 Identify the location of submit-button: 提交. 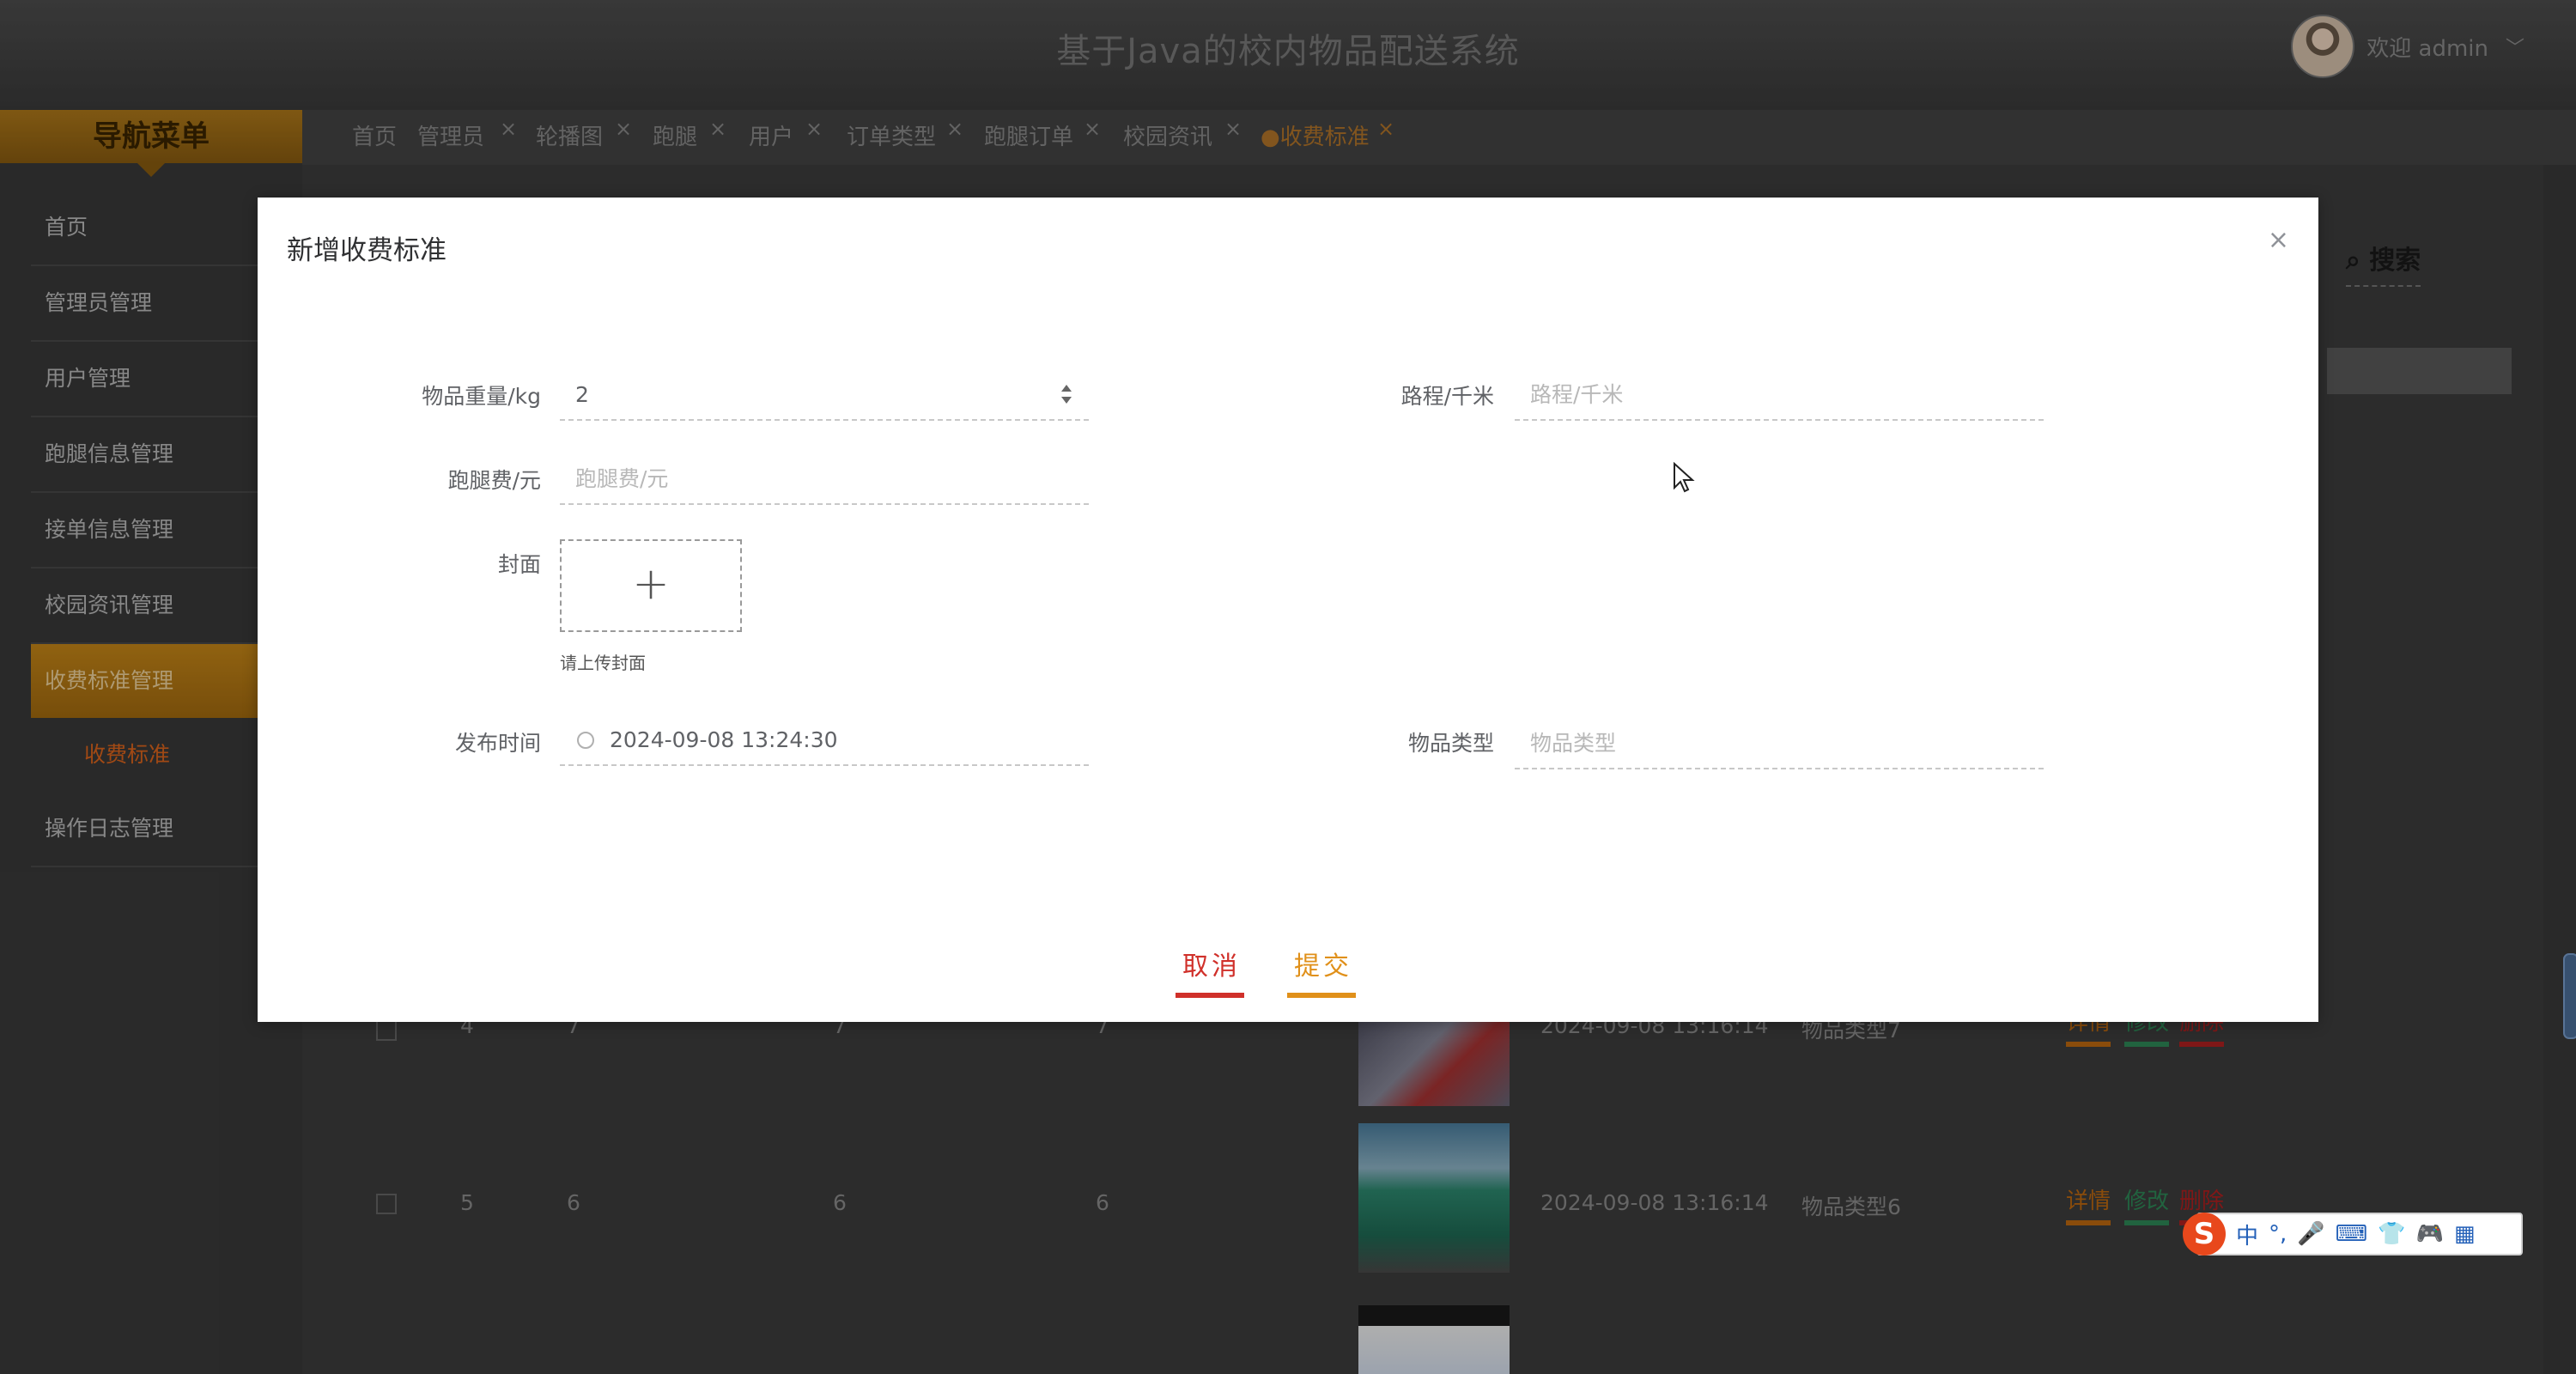
(1321, 971).